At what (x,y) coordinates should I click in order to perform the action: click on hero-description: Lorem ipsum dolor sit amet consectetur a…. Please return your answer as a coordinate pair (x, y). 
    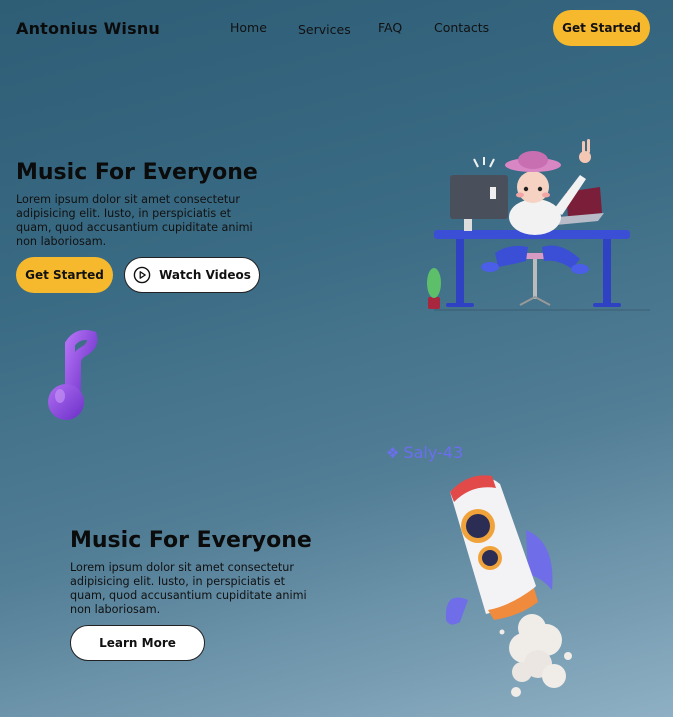
    Looking at the image, I should click on (134, 220).